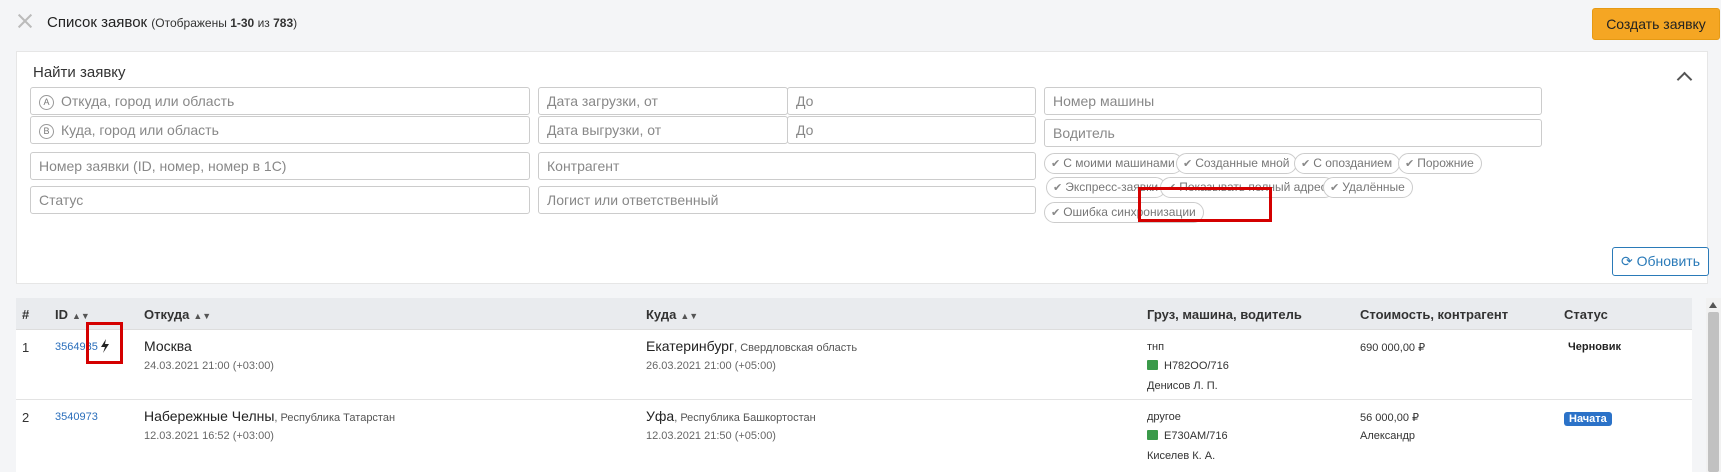 Image resolution: width=1721 pixels, height=472 pixels. Describe the element at coordinates (787, 200) in the screenshot. I see `logist-input: Логист или ответственный` at that location.